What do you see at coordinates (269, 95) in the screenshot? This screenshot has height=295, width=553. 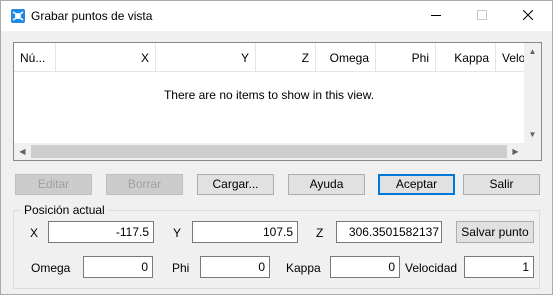 I see `empty-list-message: There are no items to show in this view.` at bounding box center [269, 95].